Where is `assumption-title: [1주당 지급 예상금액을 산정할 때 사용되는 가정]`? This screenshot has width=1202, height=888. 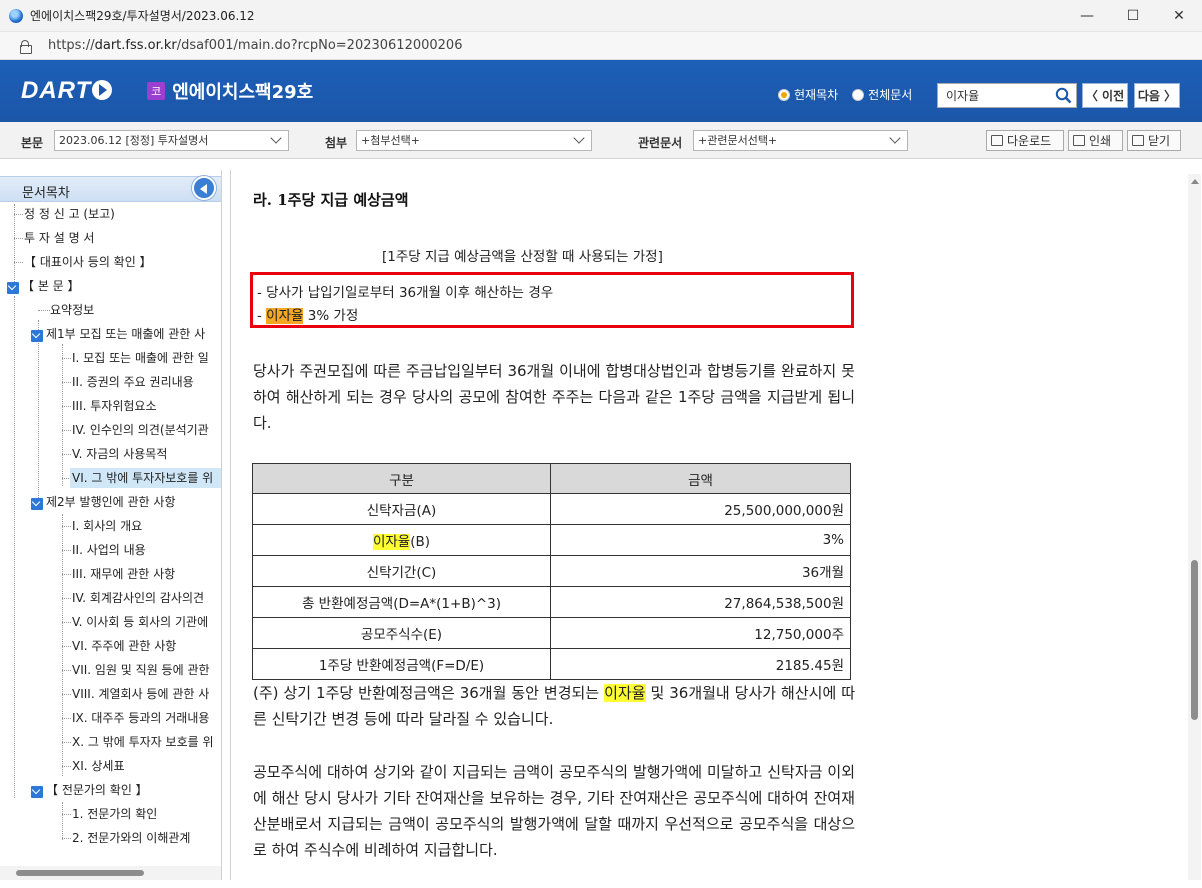
assumption-title: [1주당 지급 예상금액을 산정할 때 사용되는 가정] is located at coordinates (522, 257).